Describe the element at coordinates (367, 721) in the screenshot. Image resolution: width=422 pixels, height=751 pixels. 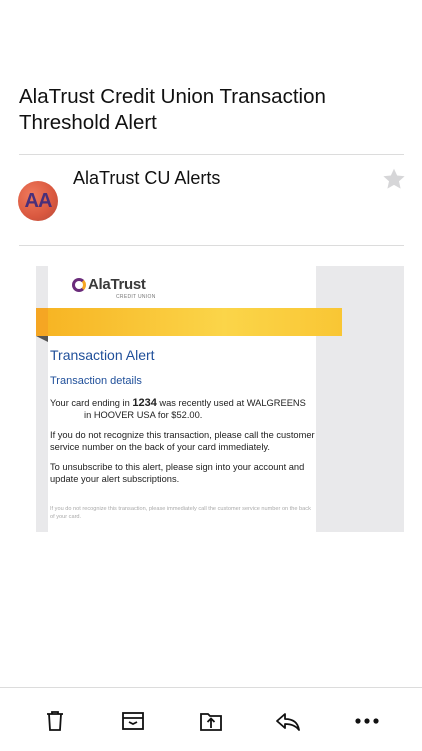
I see `more-icon` at that location.